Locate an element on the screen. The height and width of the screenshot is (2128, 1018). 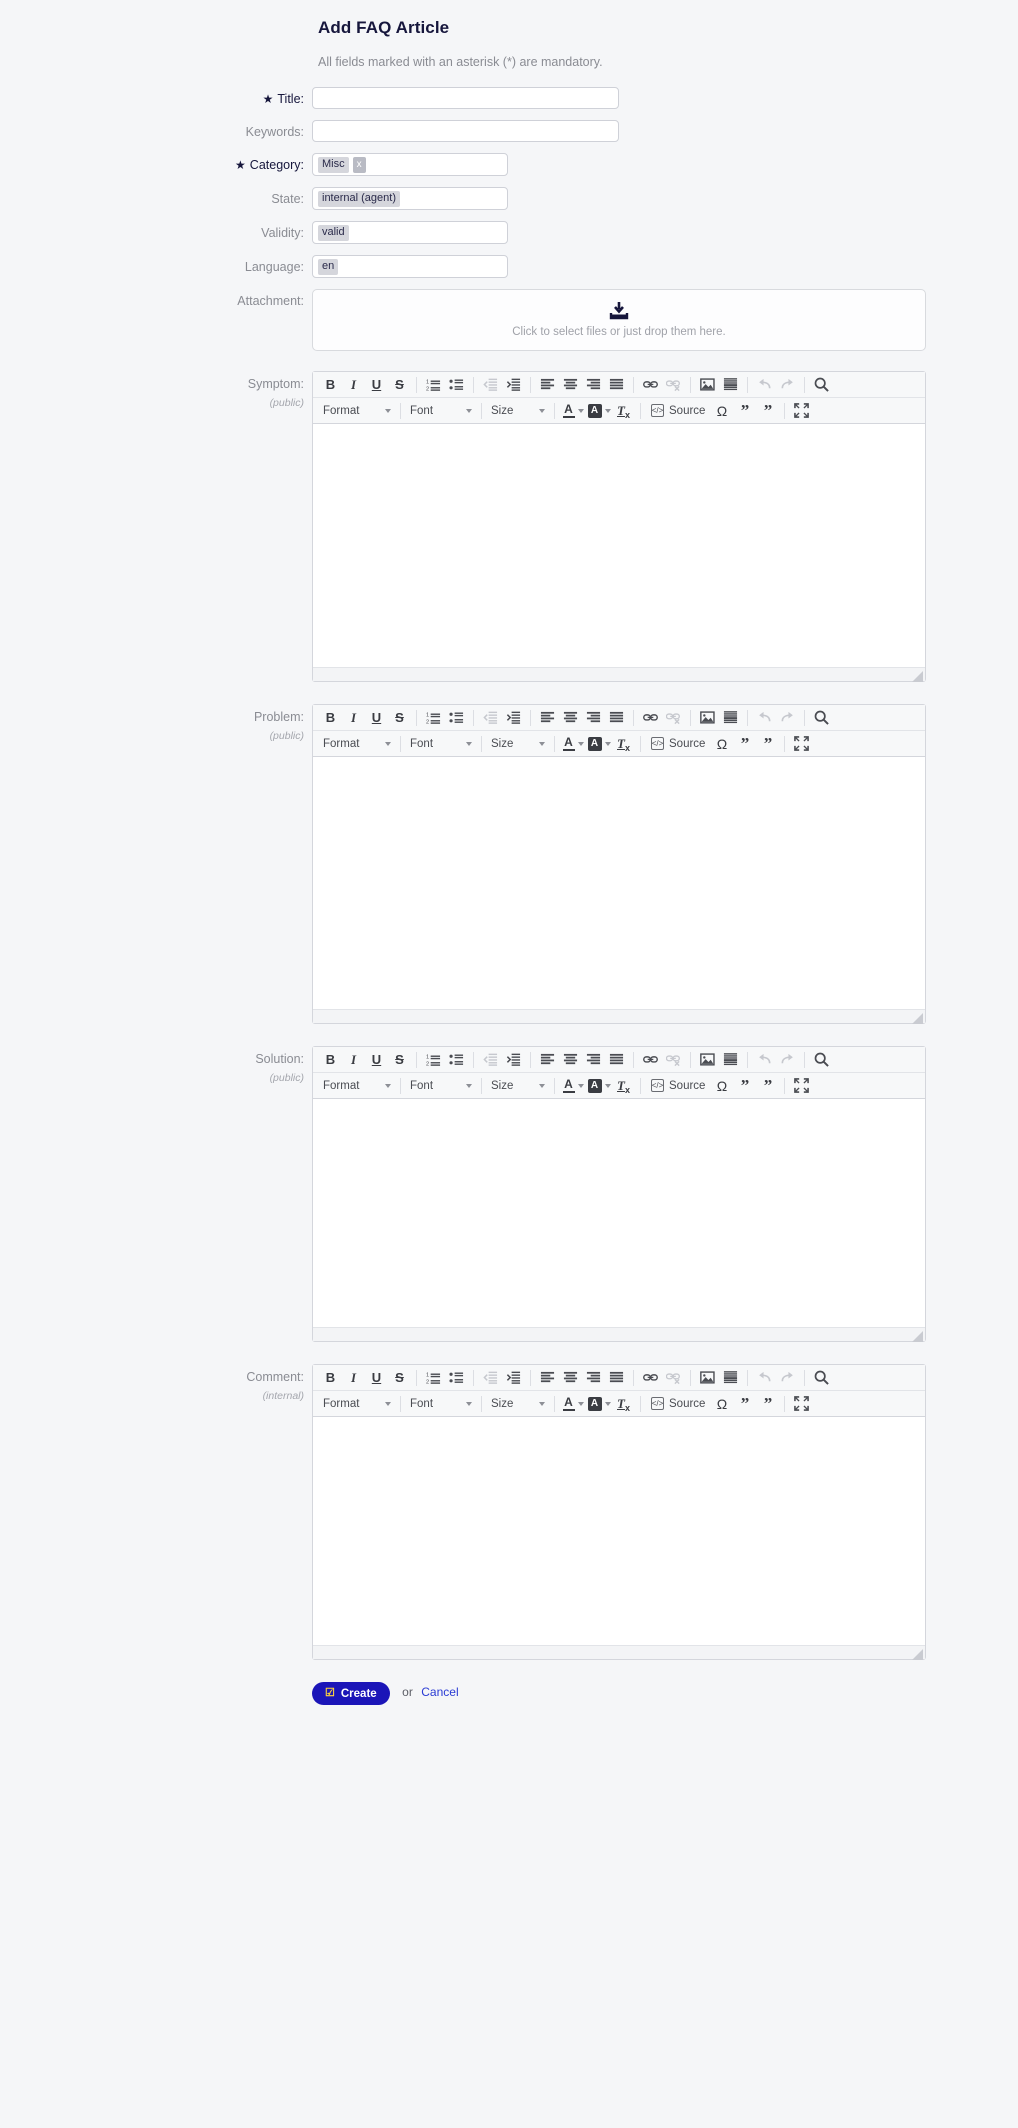
validity-select: valid is located at coordinates (410, 232).